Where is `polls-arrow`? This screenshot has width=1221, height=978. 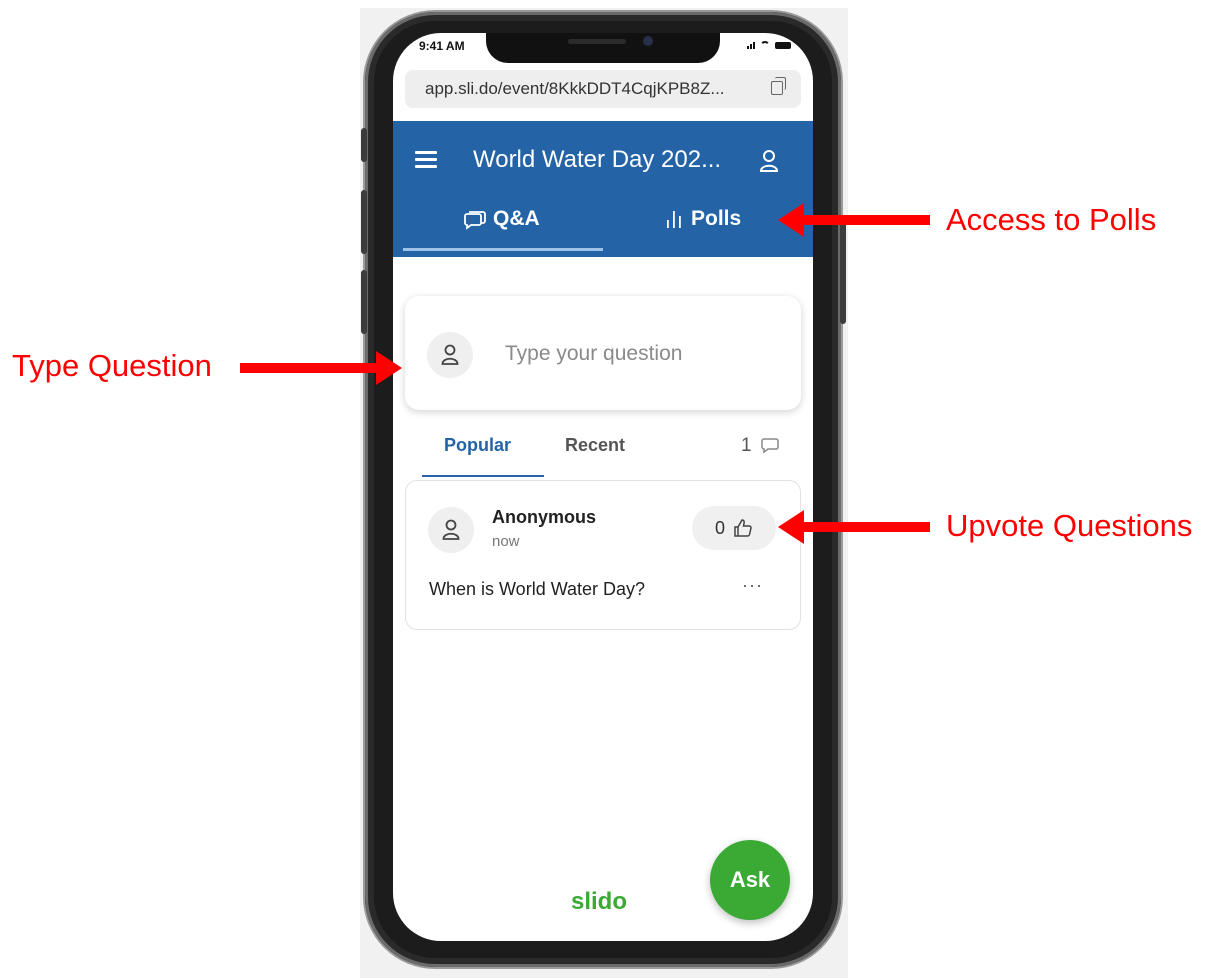 polls-arrow is located at coordinates (854, 220).